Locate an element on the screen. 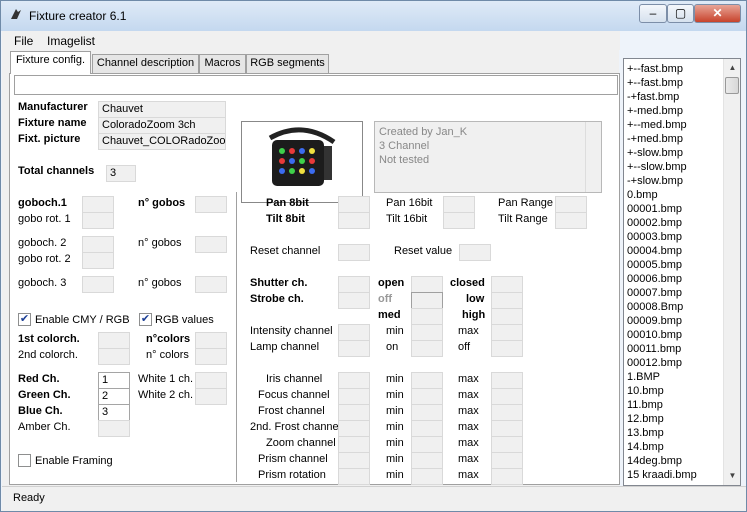 The height and width of the screenshot is (512, 747). fixture-picture is located at coordinates (302, 162).